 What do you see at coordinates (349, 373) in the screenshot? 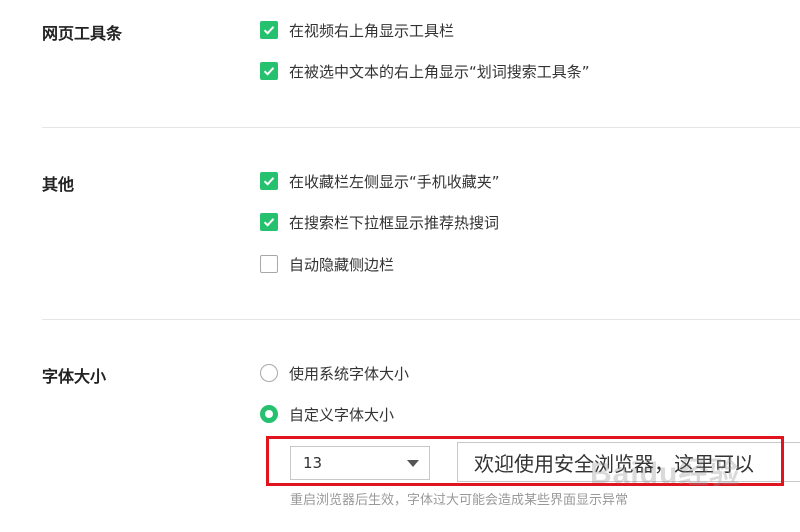
I see `option-label: 使用系统字体大小` at bounding box center [349, 373].